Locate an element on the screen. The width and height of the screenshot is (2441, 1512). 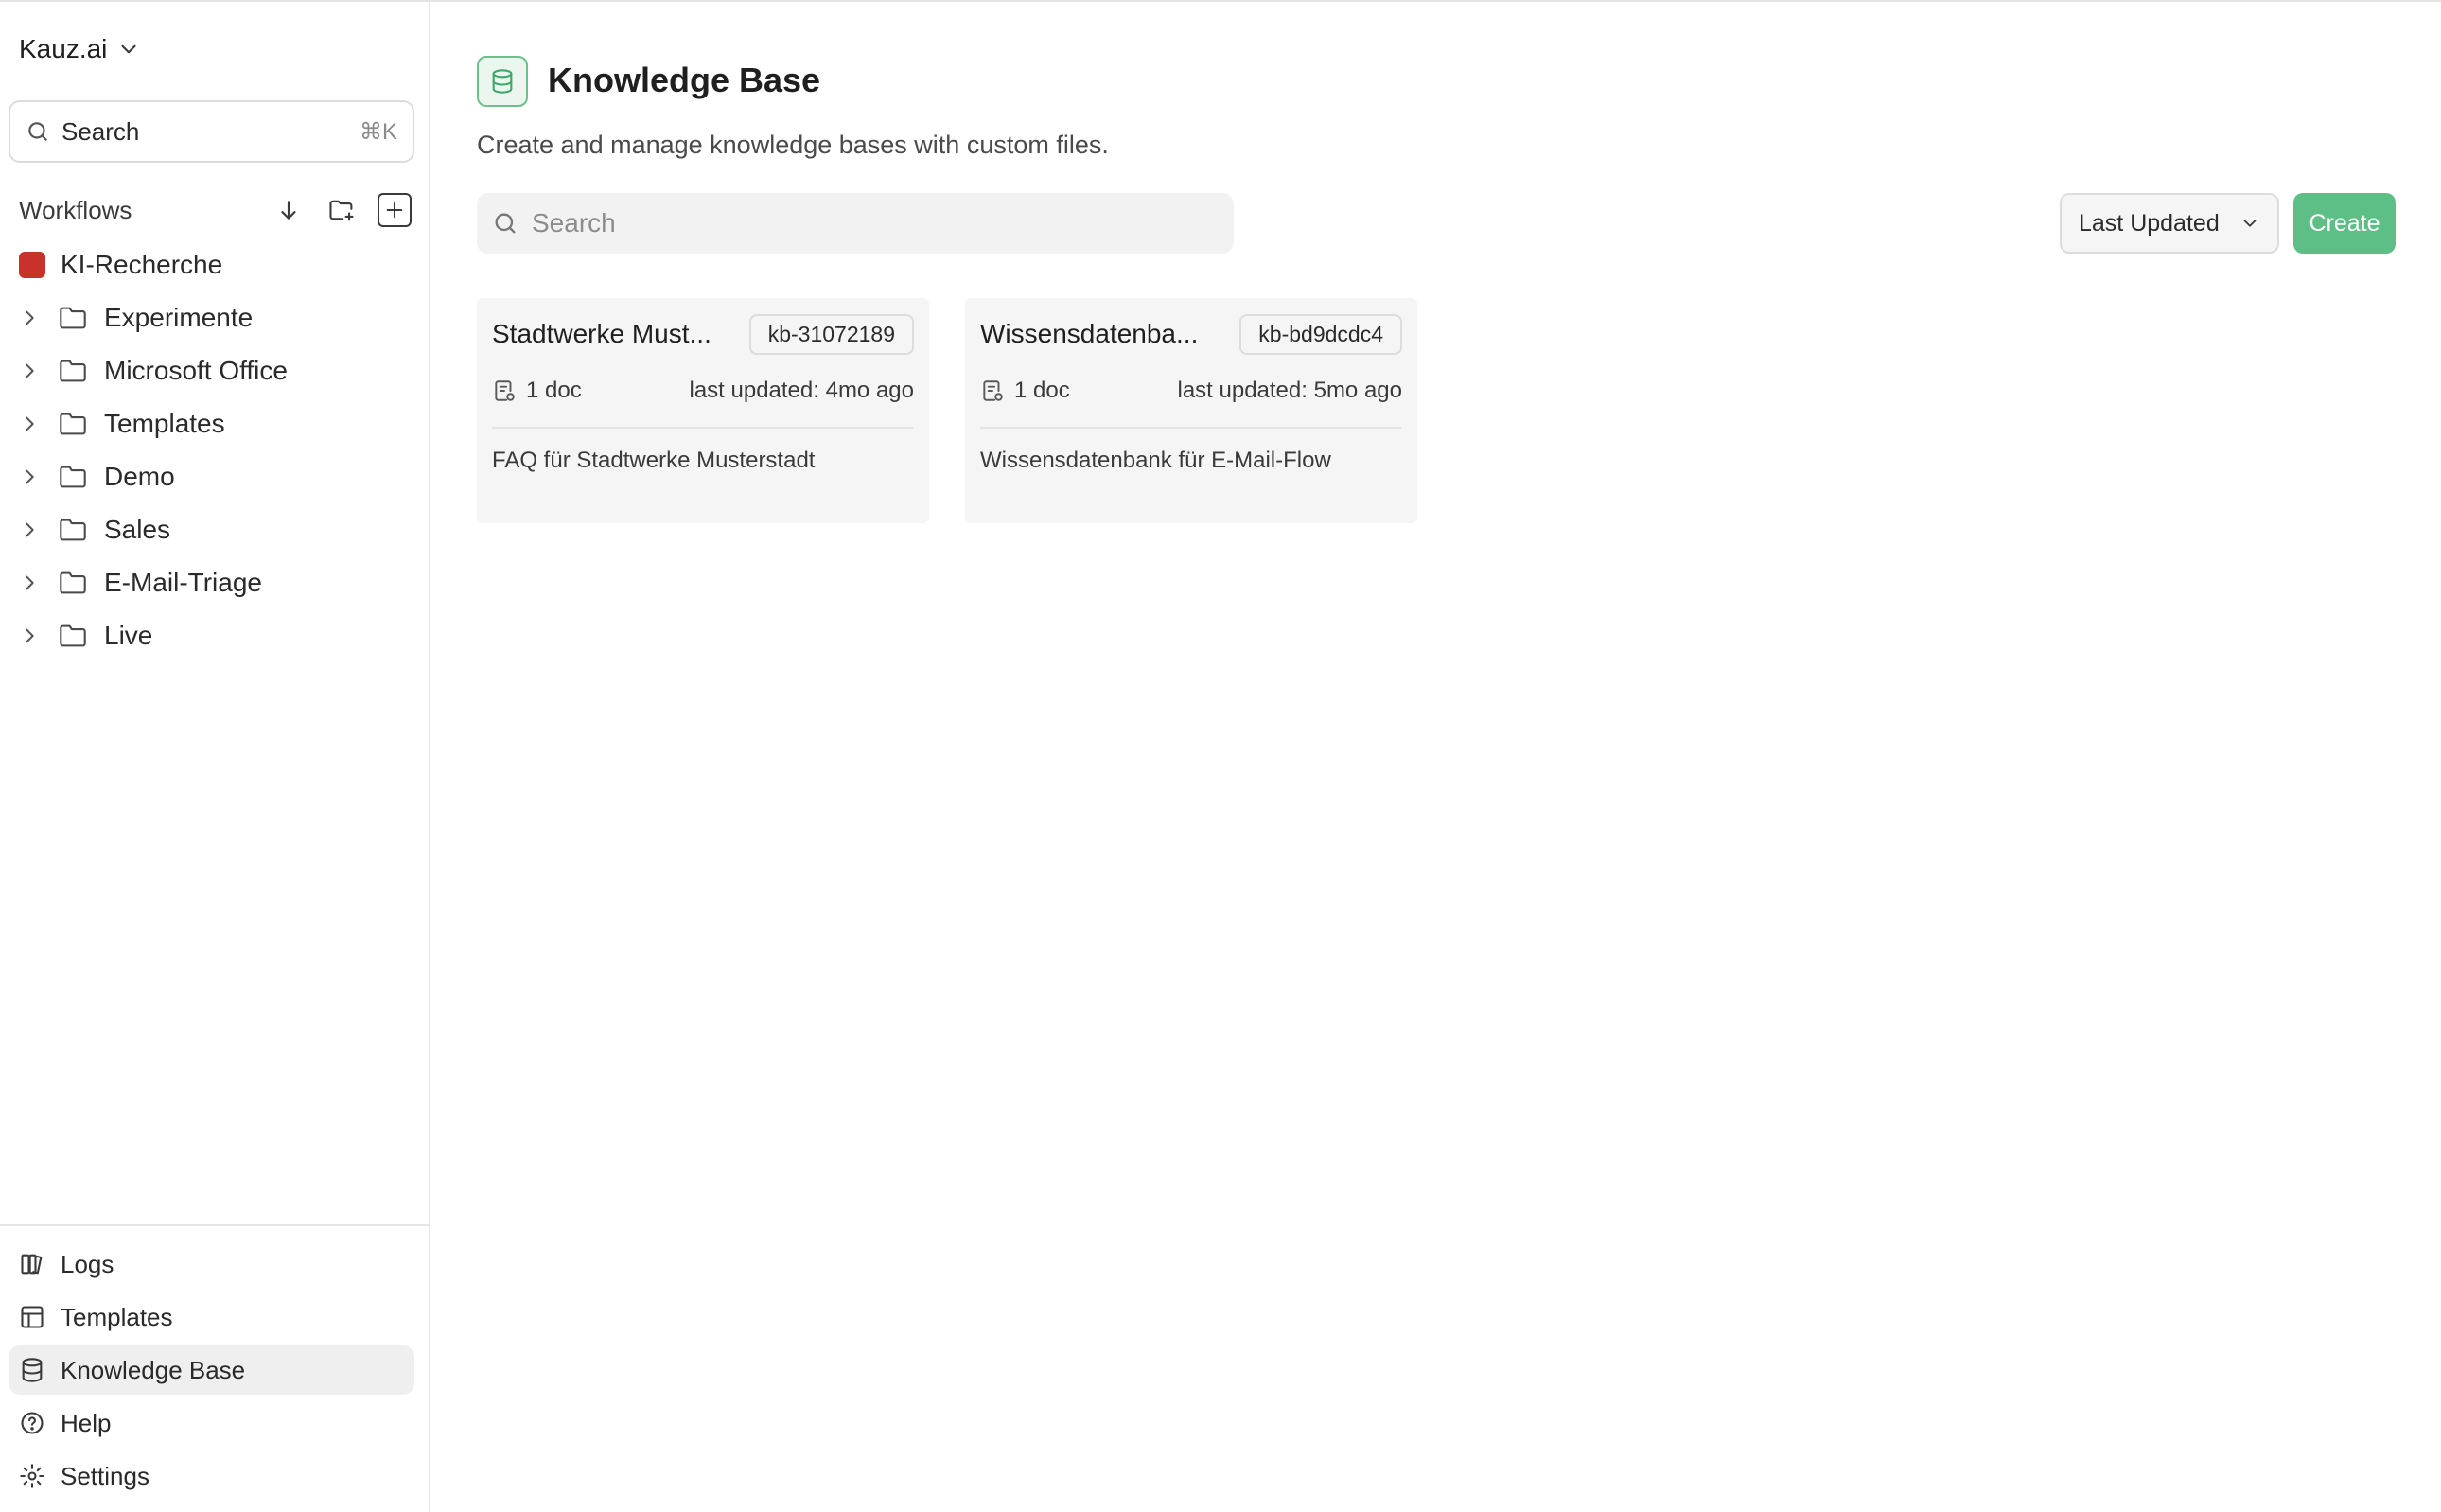
folder-label: Templates is located at coordinates (164, 423).